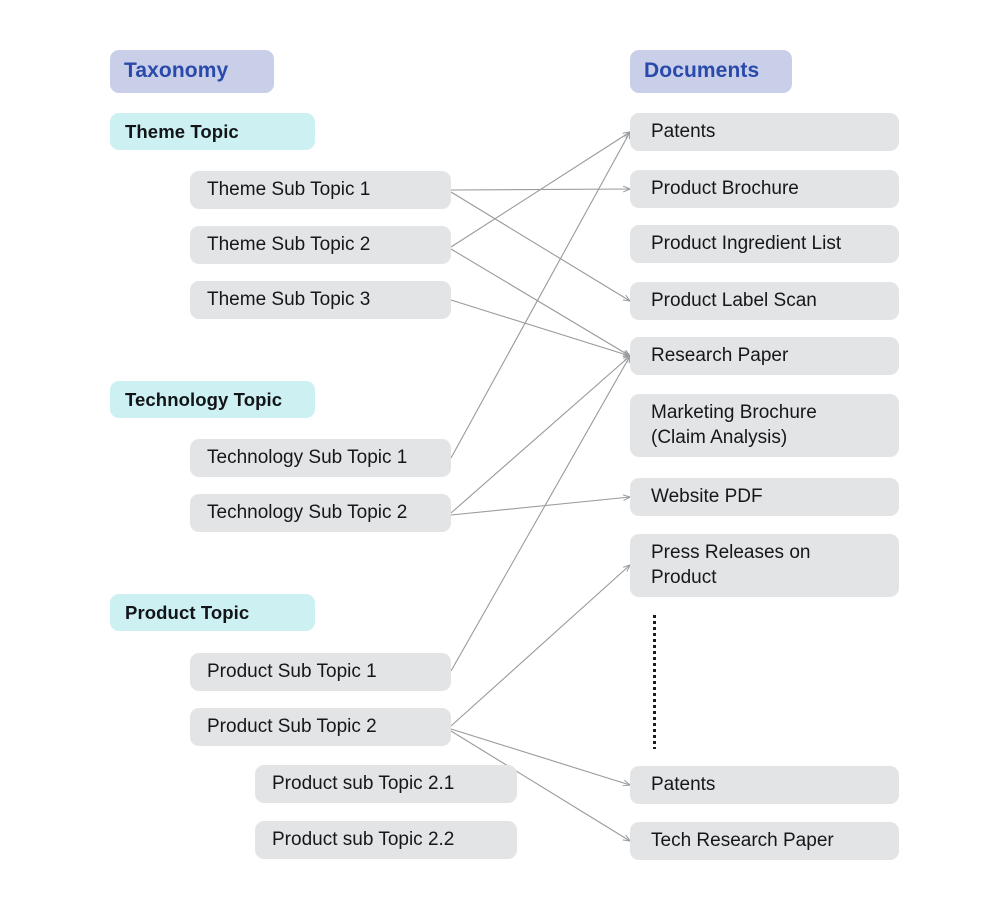 The height and width of the screenshot is (910, 1000). I want to click on node-label: Tech Research Paper, so click(742, 840).